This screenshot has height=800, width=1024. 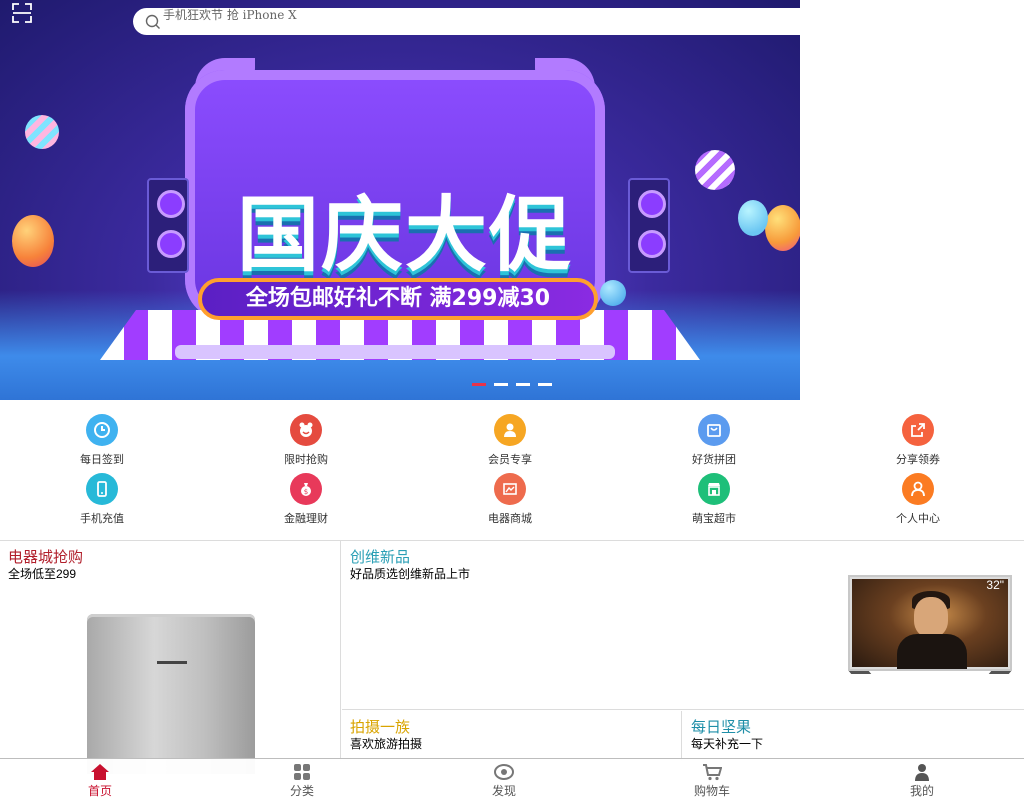 I want to click on appliance-icon, so click(x=510, y=489).